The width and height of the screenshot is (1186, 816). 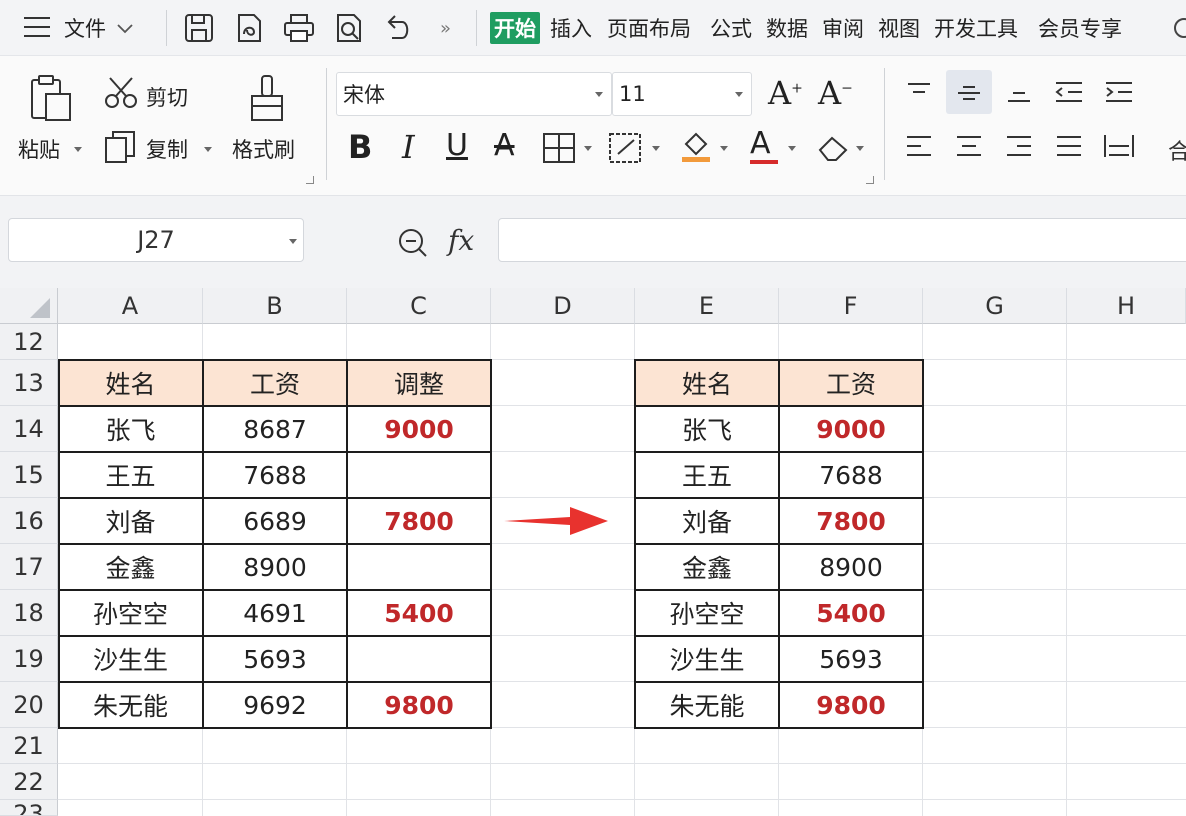 I want to click on increase-indent-button, so click(x=1119, y=92).